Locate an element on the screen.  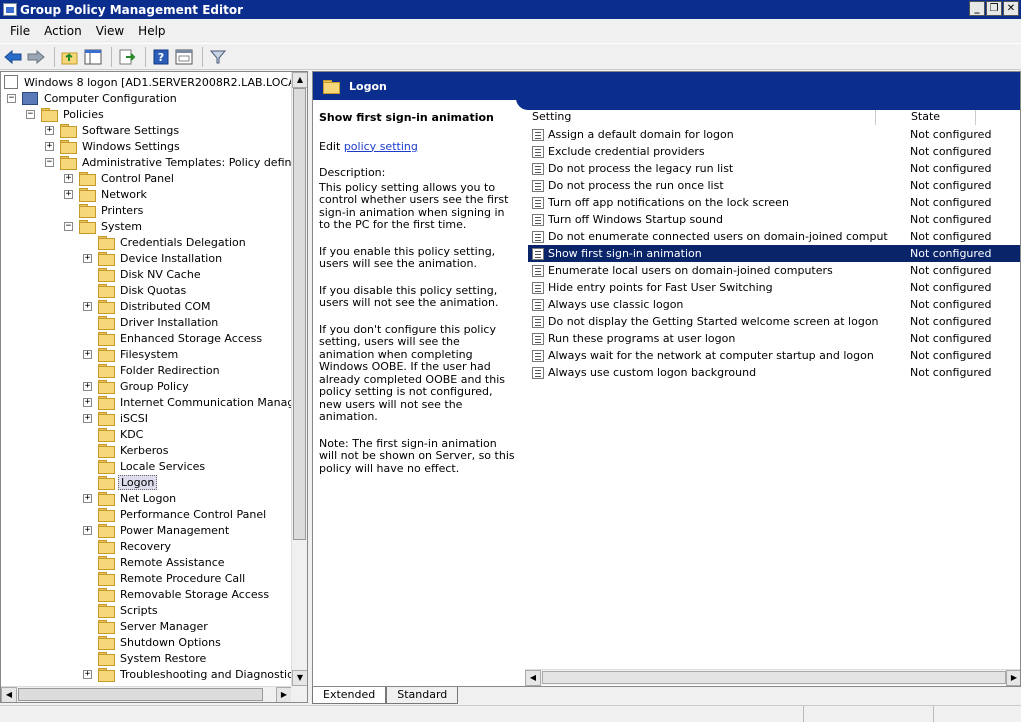
tree-item: + Net Logon is located at coordinates (130, 498).